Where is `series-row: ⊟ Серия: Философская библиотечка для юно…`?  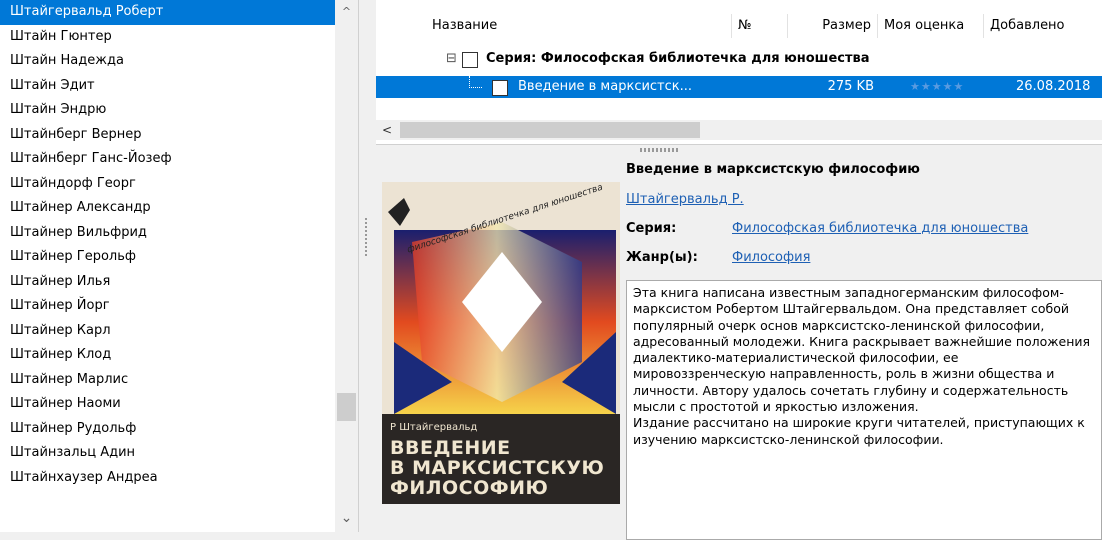
series-row: ⊟ Серия: Философская библиотечка для юно… is located at coordinates (739, 59).